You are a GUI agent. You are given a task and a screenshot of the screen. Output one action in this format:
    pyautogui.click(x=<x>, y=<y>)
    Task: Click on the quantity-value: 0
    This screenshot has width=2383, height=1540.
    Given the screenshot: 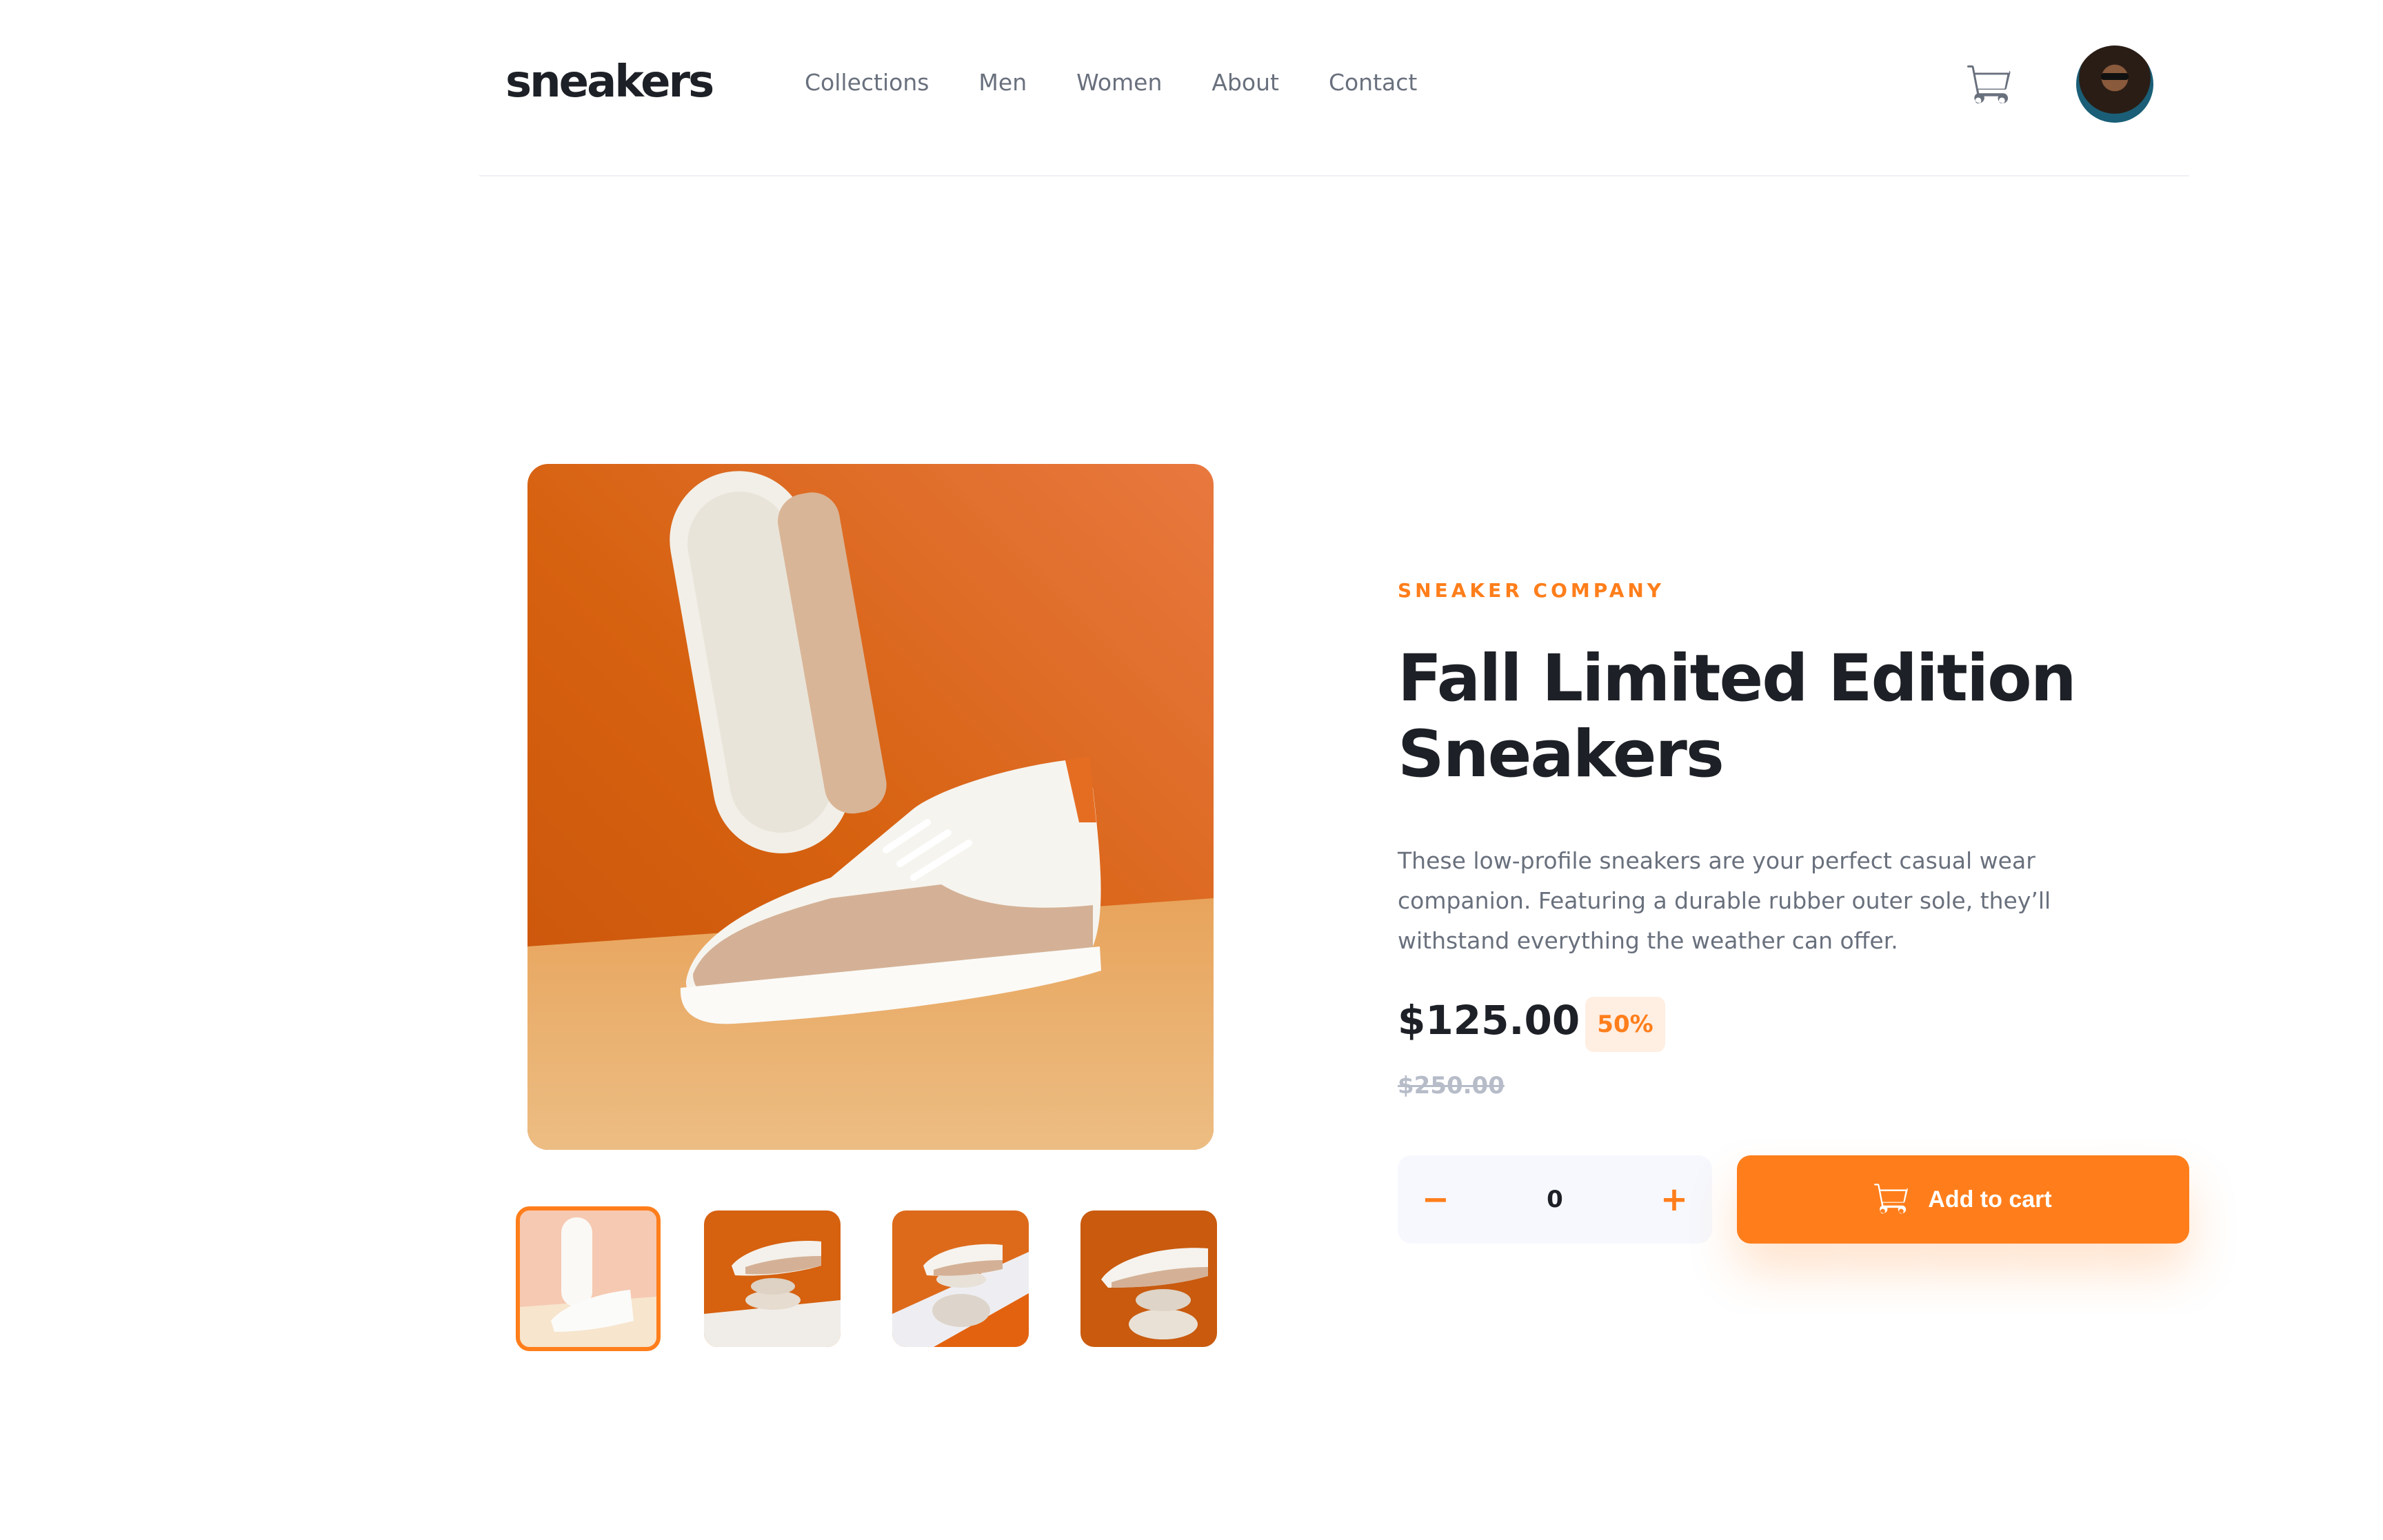 What is the action you would take?
    pyautogui.click(x=1555, y=1200)
    